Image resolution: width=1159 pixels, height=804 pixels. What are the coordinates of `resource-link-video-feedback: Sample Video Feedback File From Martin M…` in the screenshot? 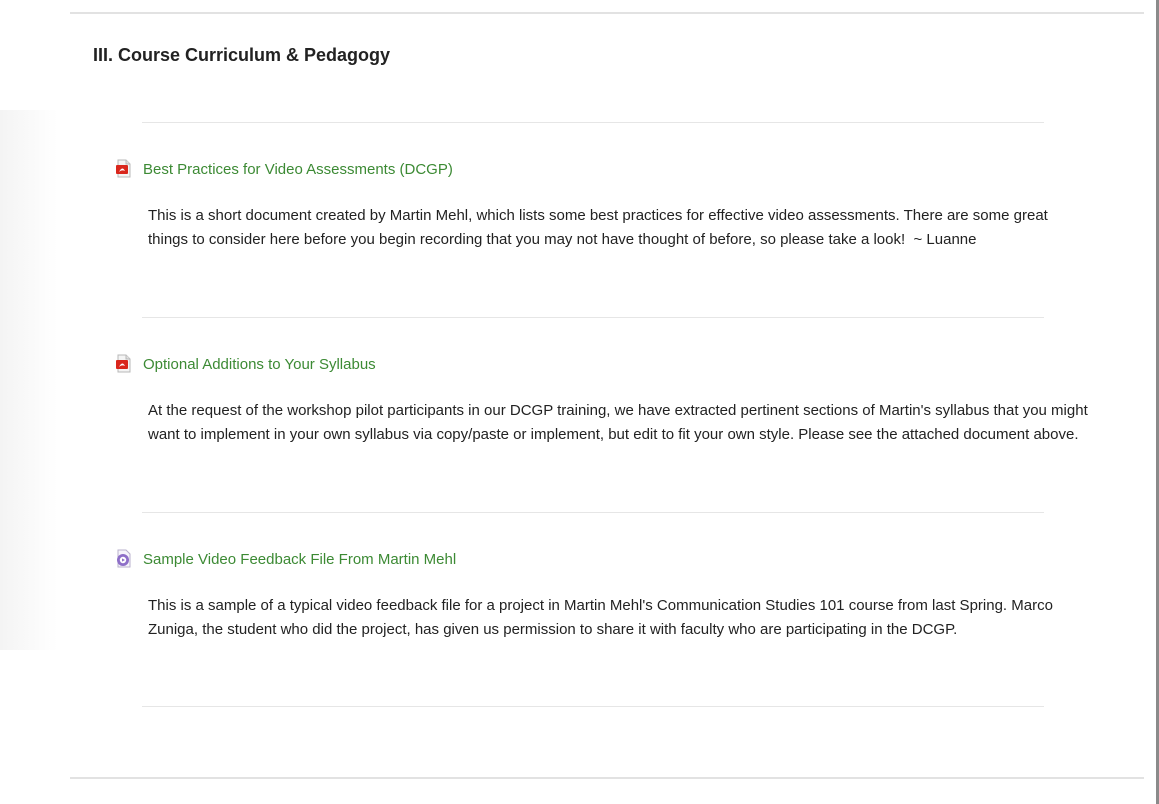 It's located at (299, 559).